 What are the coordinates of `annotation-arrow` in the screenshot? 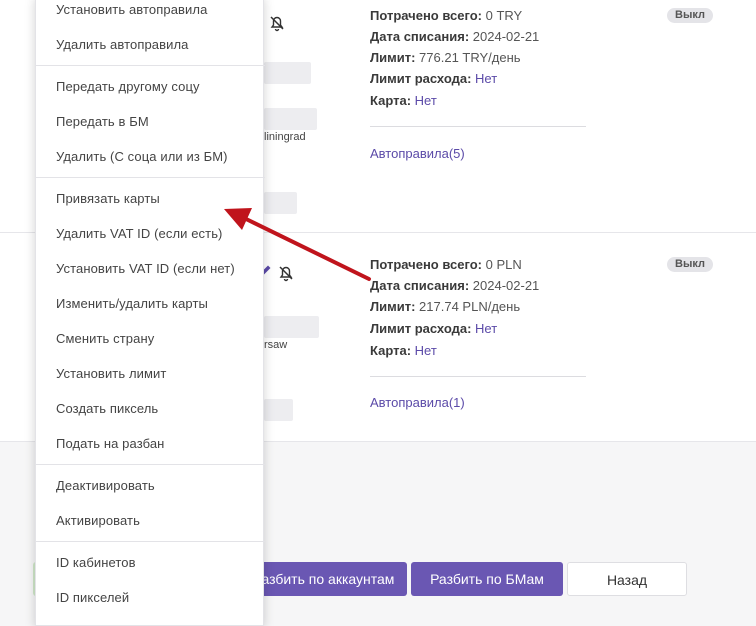 It's located at (297, 244).